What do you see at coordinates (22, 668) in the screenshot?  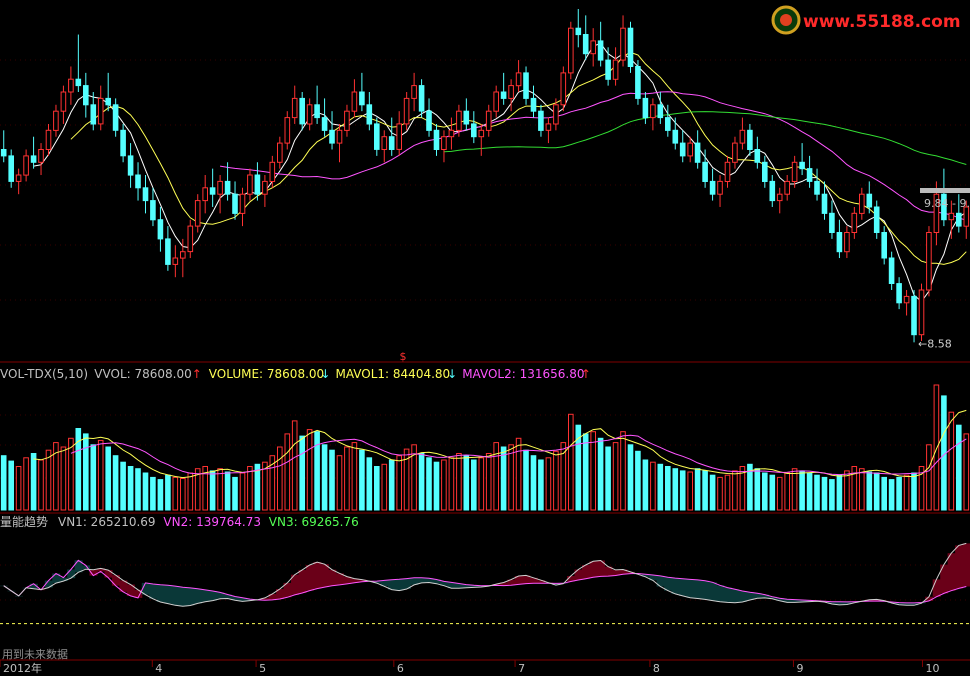 I see `time-label: 2012年` at bounding box center [22, 668].